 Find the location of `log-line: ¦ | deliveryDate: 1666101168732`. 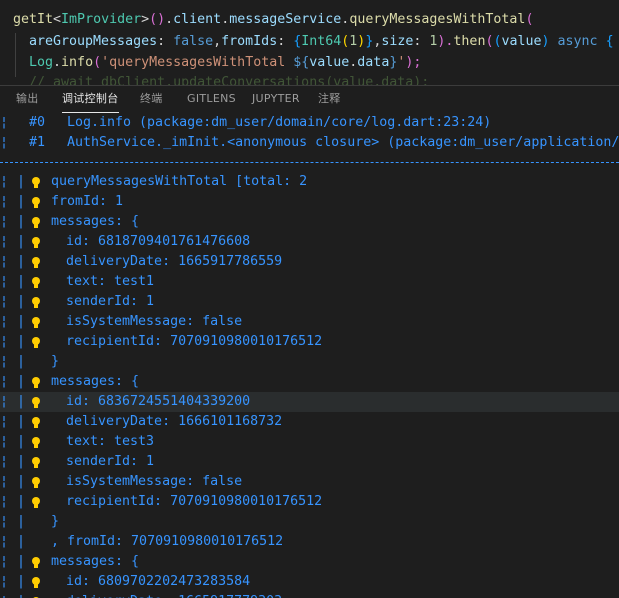

log-line: ¦ | deliveryDate: 1666101168732 is located at coordinates (309, 422).